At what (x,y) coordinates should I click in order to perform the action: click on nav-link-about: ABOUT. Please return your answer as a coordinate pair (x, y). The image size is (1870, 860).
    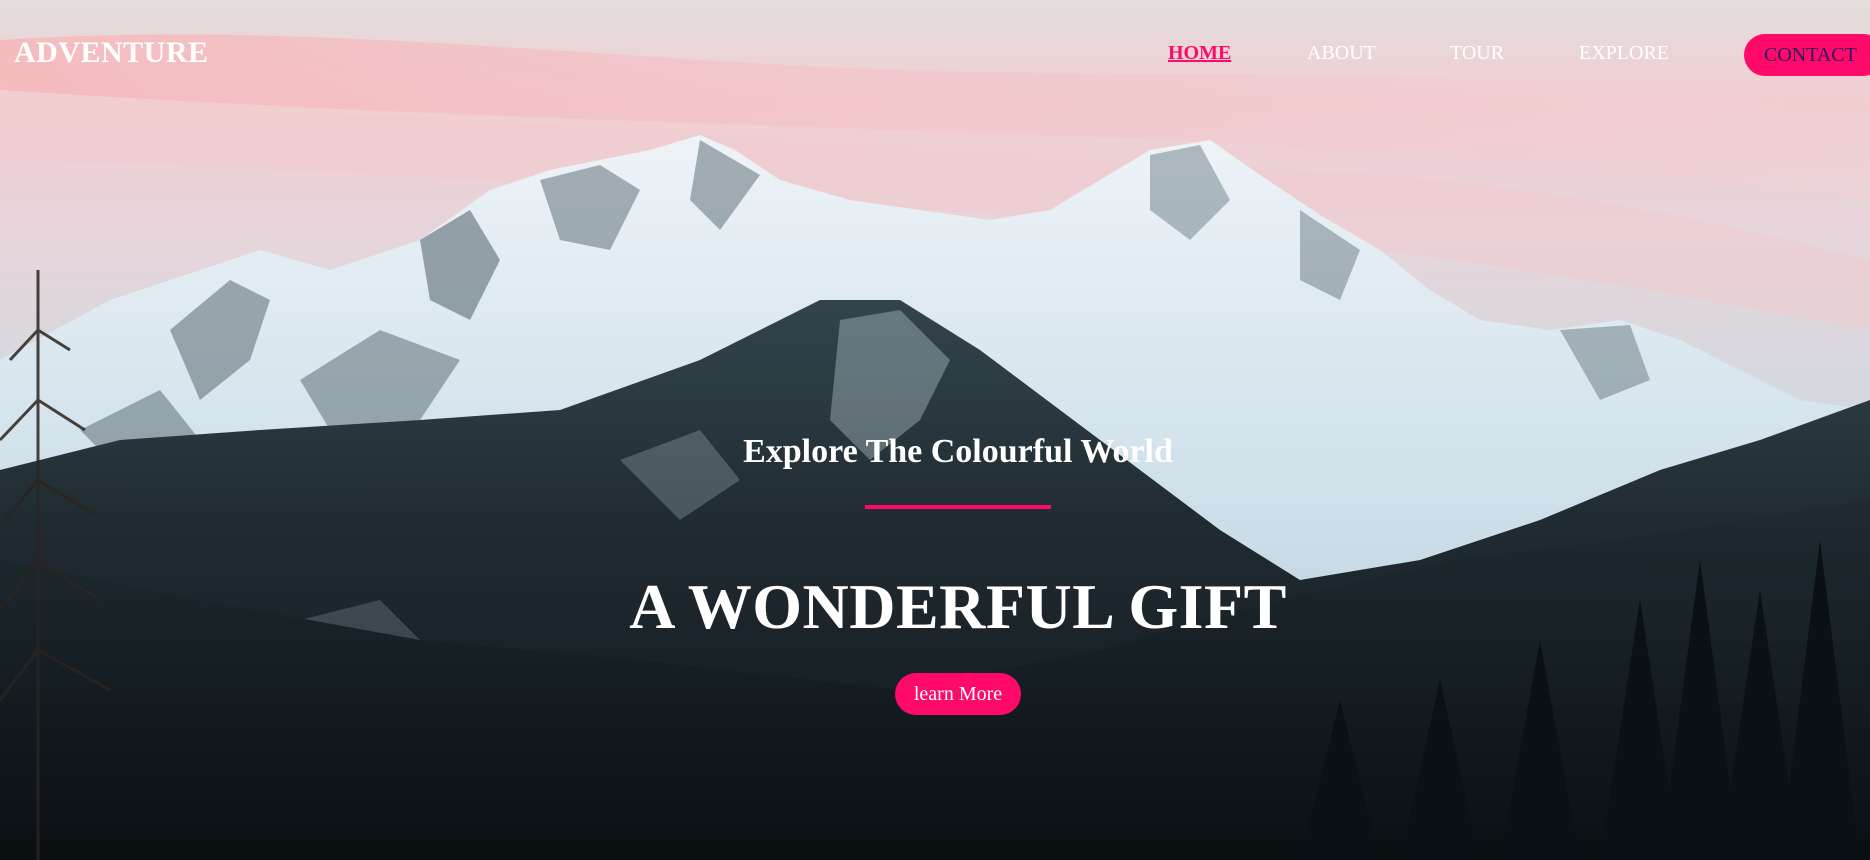
    Looking at the image, I should click on (1341, 53).